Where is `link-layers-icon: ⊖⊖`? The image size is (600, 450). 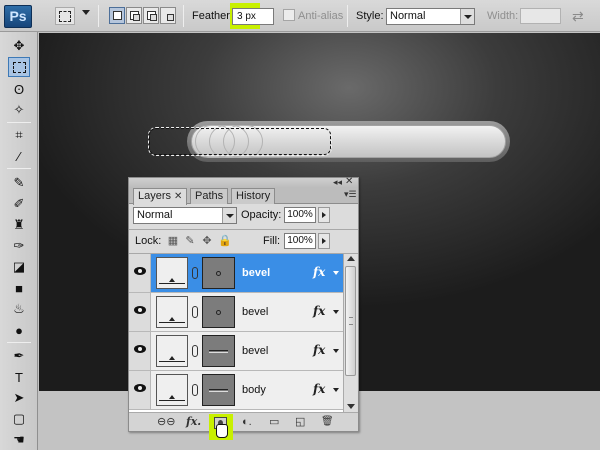
link-layers-icon: ⊖⊖ is located at coordinates (166, 422).